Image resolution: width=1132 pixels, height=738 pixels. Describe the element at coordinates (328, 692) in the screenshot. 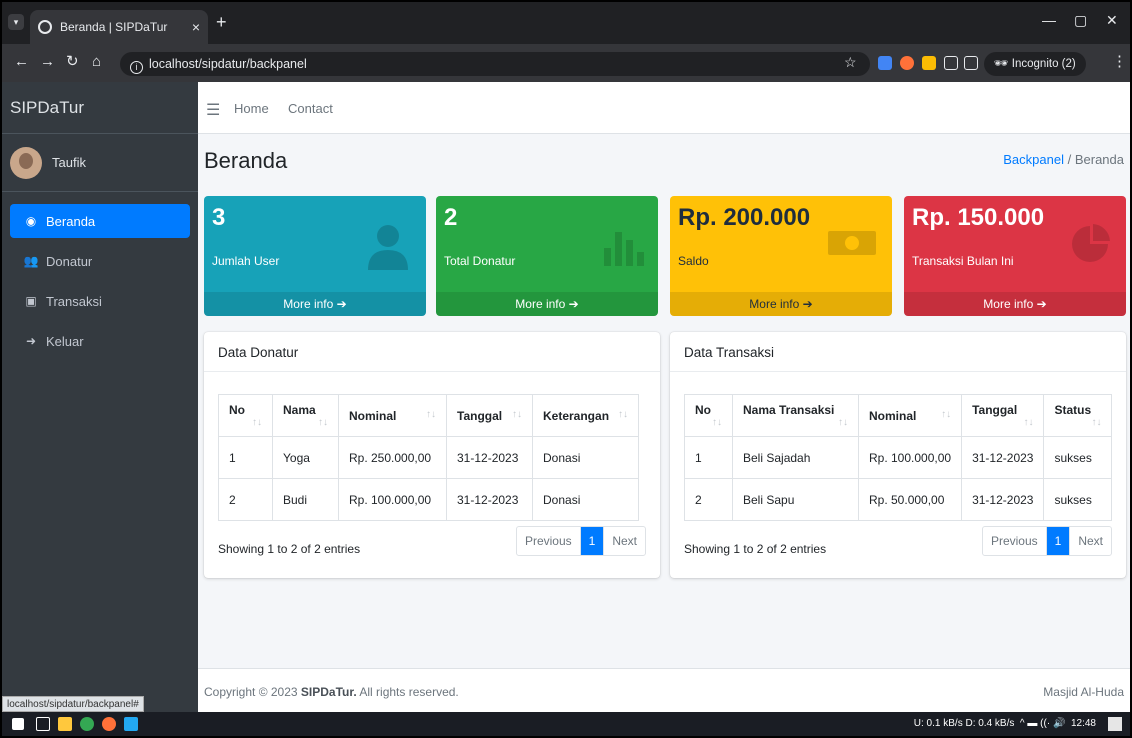

I see `copyright-brand: SIPDaTur.` at that location.